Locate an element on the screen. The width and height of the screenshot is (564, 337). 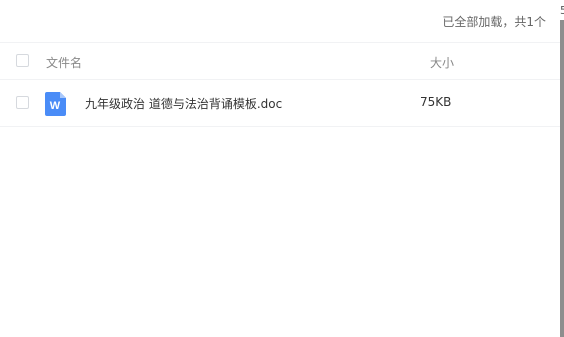
file-size: 75KB is located at coordinates (436, 102).